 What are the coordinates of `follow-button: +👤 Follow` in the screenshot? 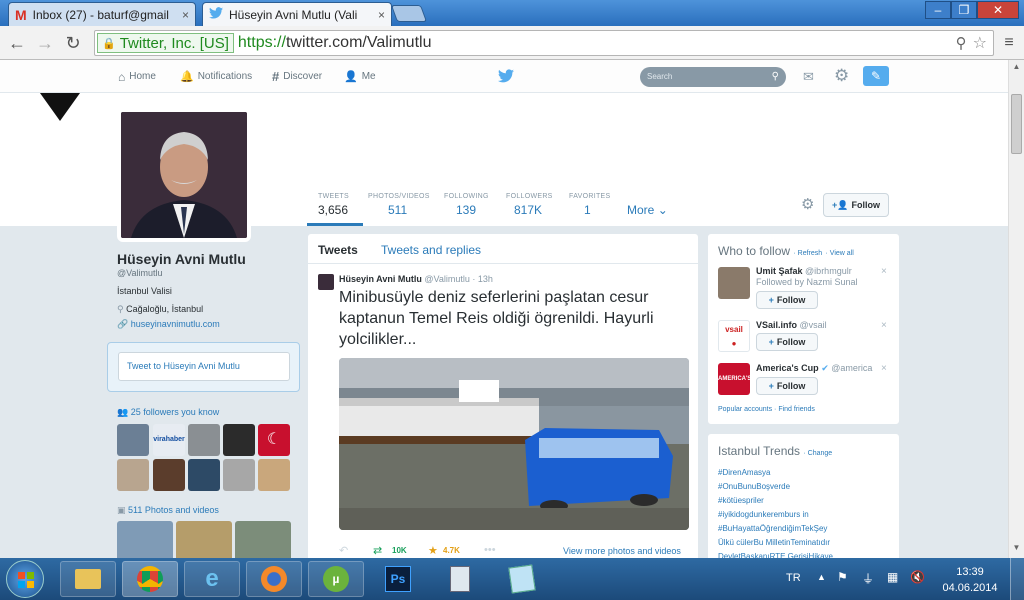 It's located at (856, 205).